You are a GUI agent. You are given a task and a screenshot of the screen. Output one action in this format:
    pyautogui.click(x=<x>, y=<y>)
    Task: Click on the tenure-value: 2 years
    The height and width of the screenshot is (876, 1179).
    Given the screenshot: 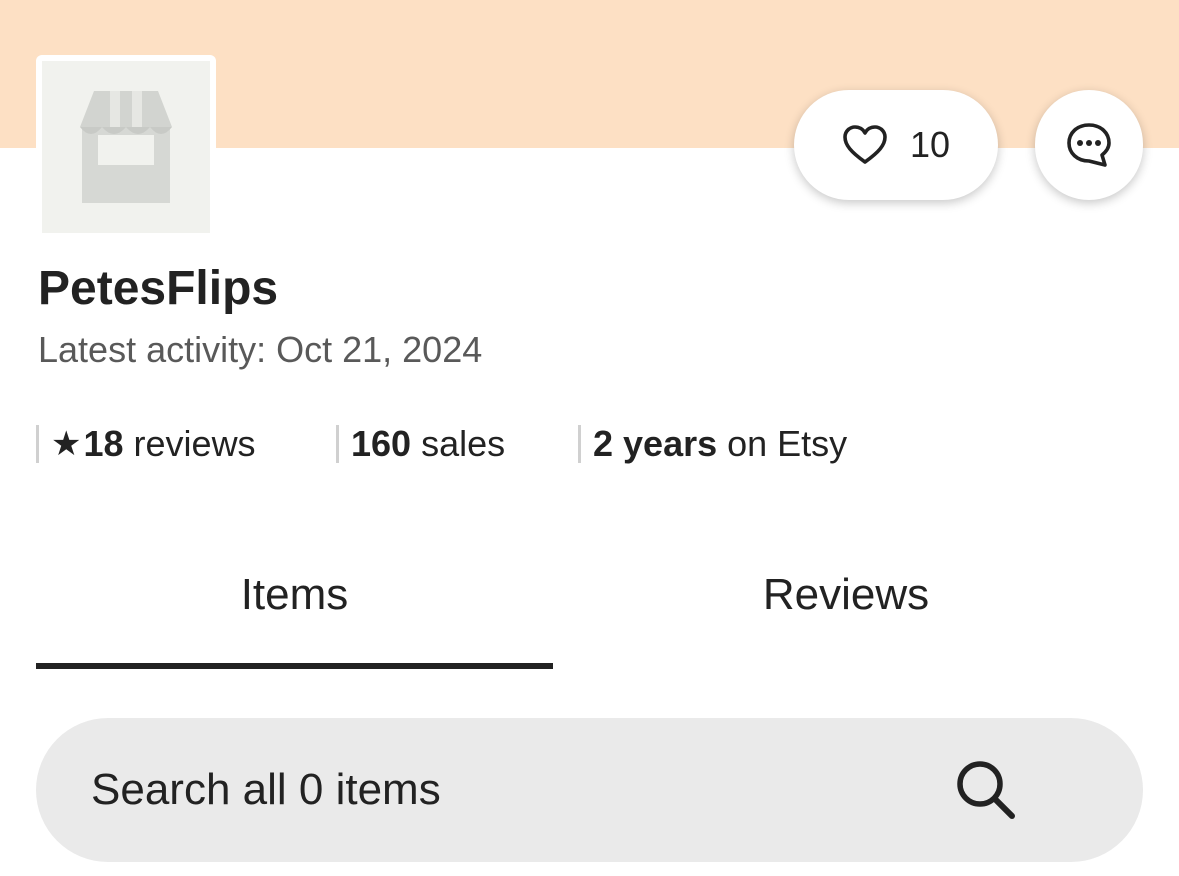 What is the action you would take?
    pyautogui.click(x=655, y=443)
    